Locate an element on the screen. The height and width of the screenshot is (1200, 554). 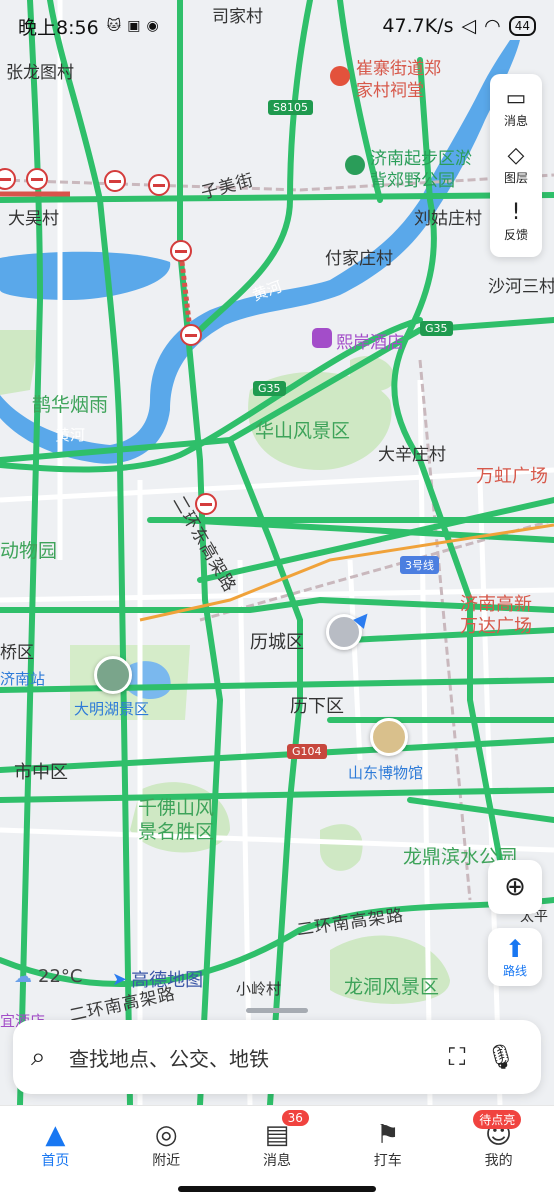
map-label-xian-hotel: 熙岸酒店 is located at coordinates (370, 340).